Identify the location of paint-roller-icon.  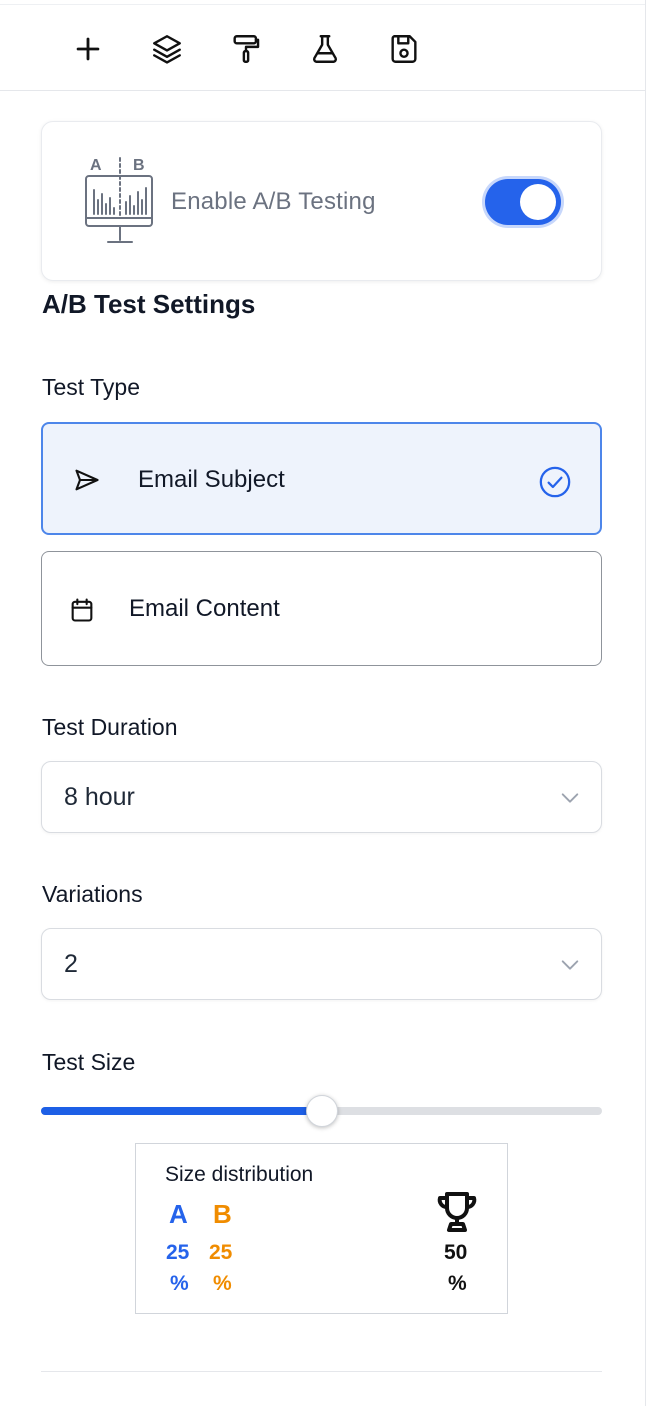
(246, 49).